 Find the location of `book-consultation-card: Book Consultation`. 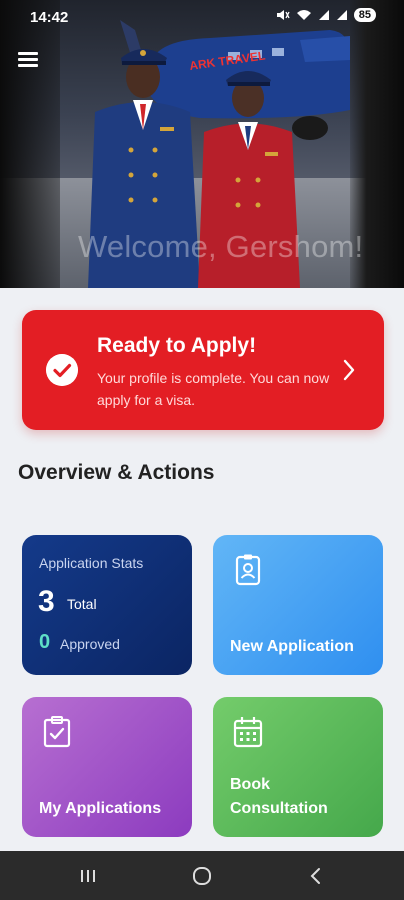

book-consultation-card: Book Consultation is located at coordinates (298, 767).